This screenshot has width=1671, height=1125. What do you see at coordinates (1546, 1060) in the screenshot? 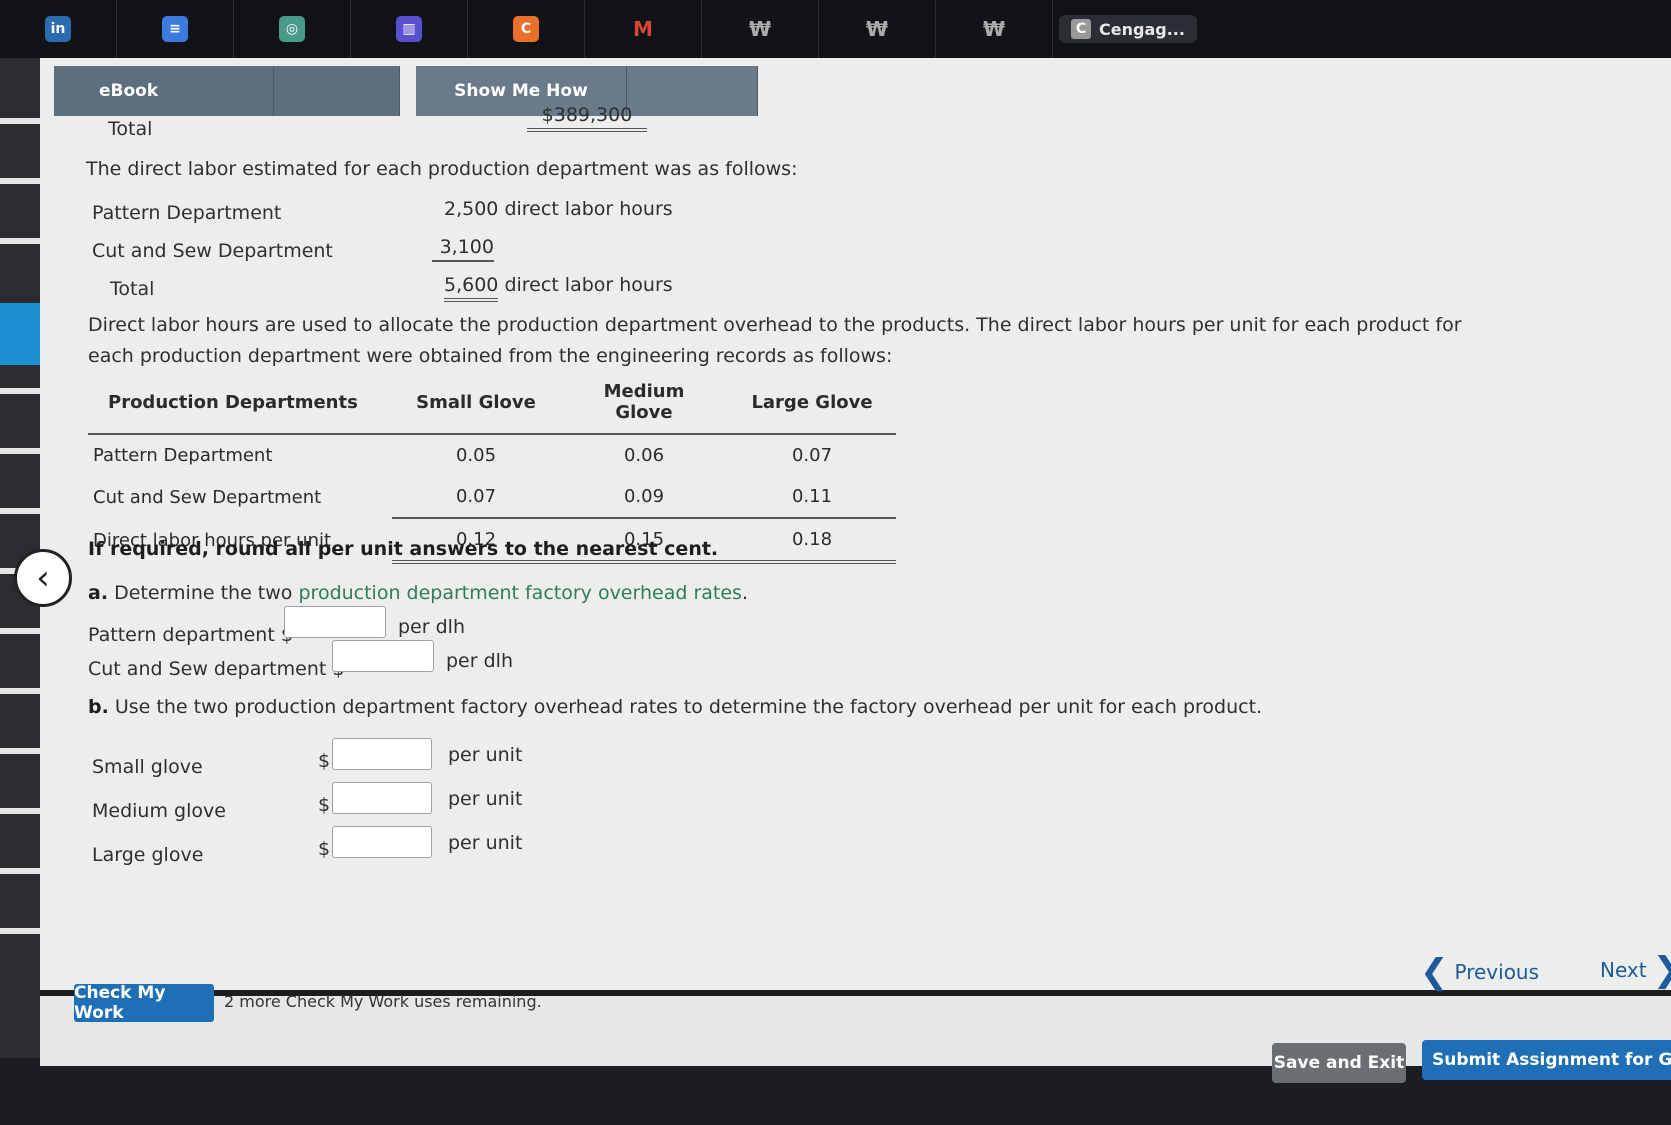
I see `submit-assignment-button: Submit Assignment for Gra` at bounding box center [1546, 1060].